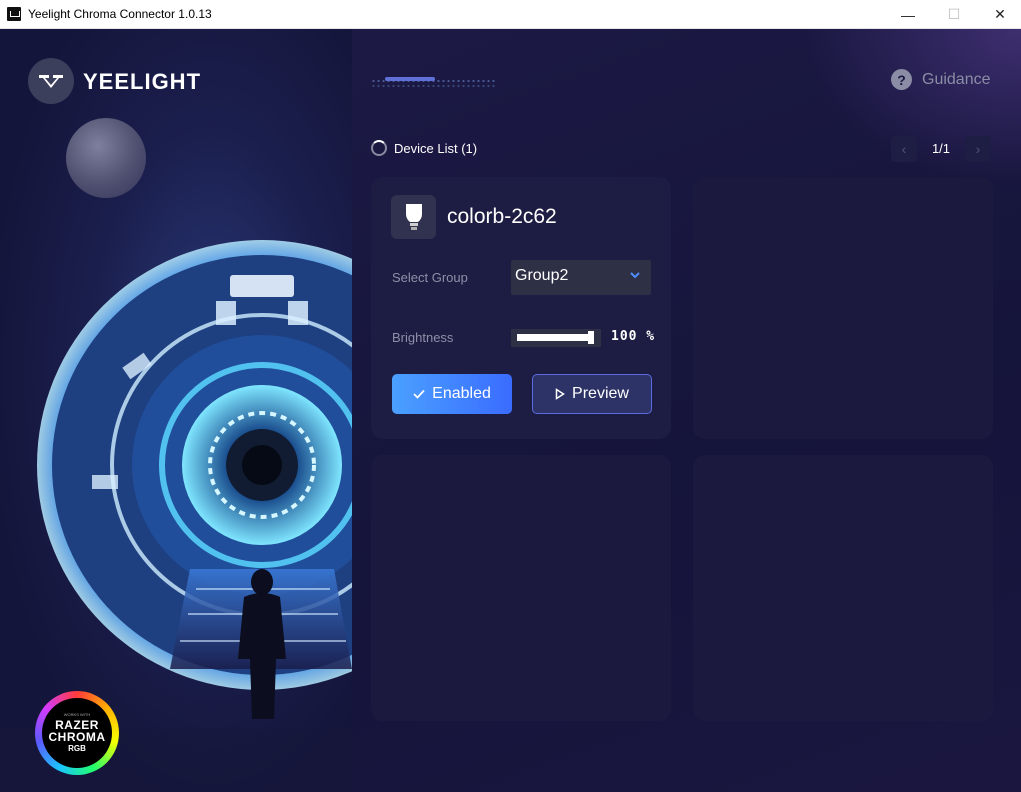 The height and width of the screenshot is (792, 1021). I want to click on select-group-label: Select Group, so click(430, 277).